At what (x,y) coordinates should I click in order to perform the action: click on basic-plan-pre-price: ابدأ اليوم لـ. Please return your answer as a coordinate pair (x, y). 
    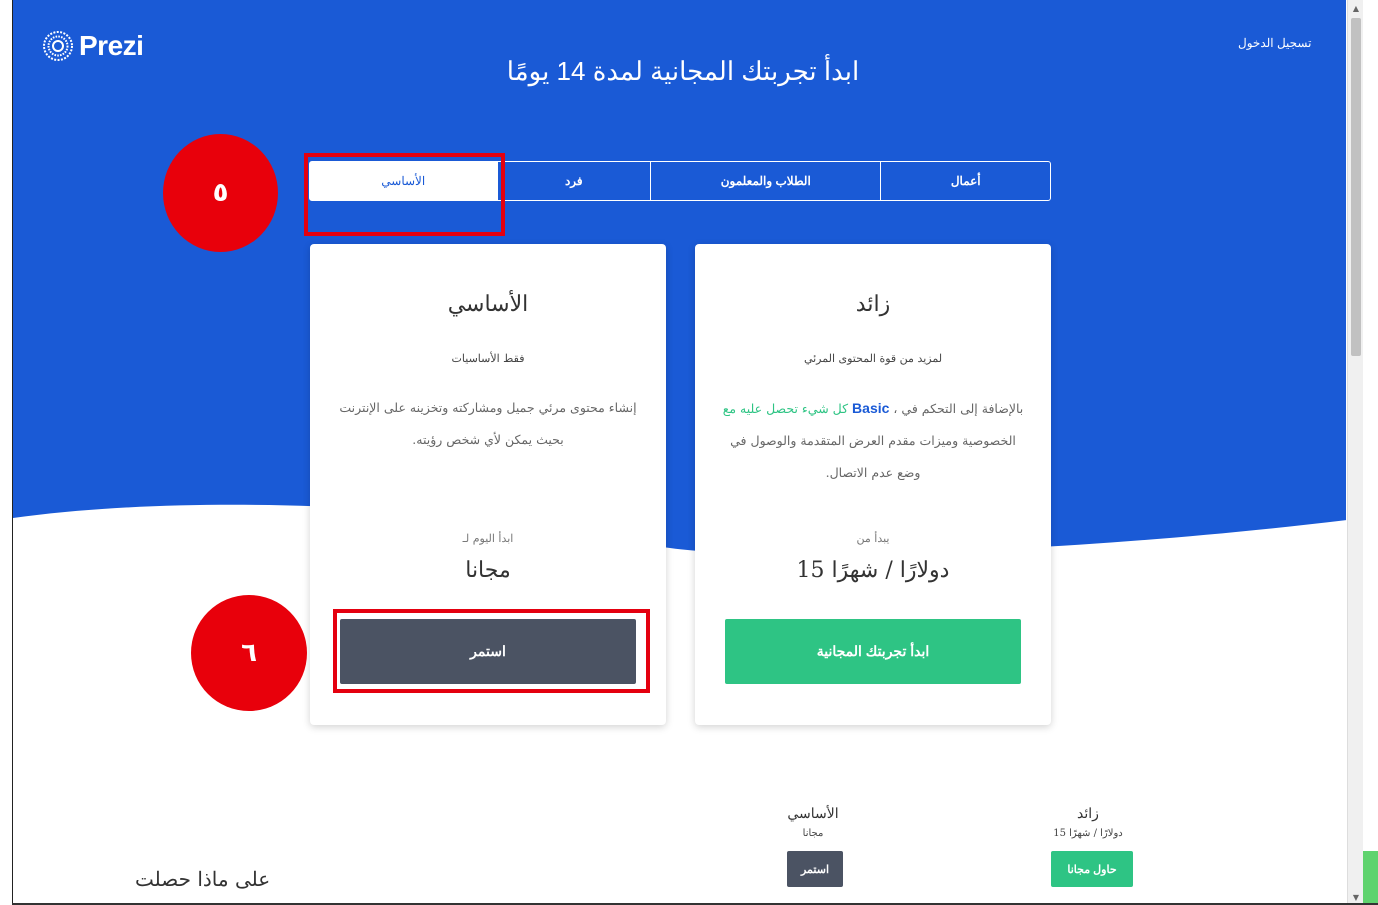
    Looking at the image, I should click on (488, 538).